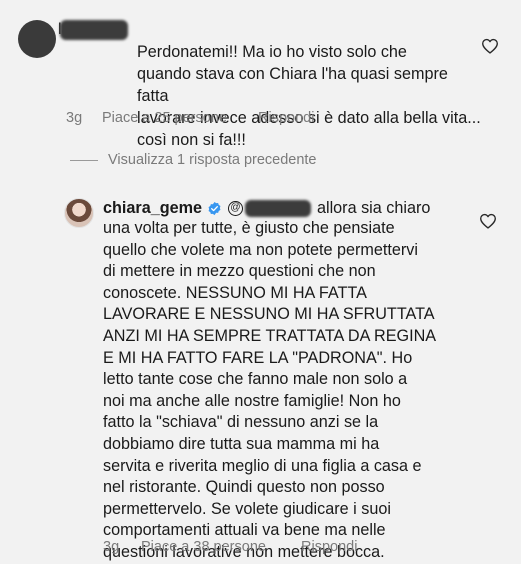 Image resolution: width=521 pixels, height=564 pixels. Describe the element at coordinates (286, 118) in the screenshot. I see `reply-link: Rispondi` at that location.